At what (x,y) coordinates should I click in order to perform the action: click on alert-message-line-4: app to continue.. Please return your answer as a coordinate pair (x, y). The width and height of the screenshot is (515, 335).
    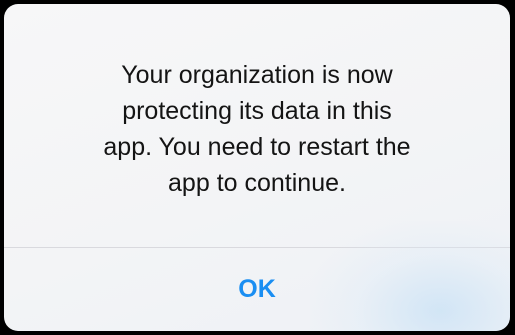
    Looking at the image, I should click on (257, 183).